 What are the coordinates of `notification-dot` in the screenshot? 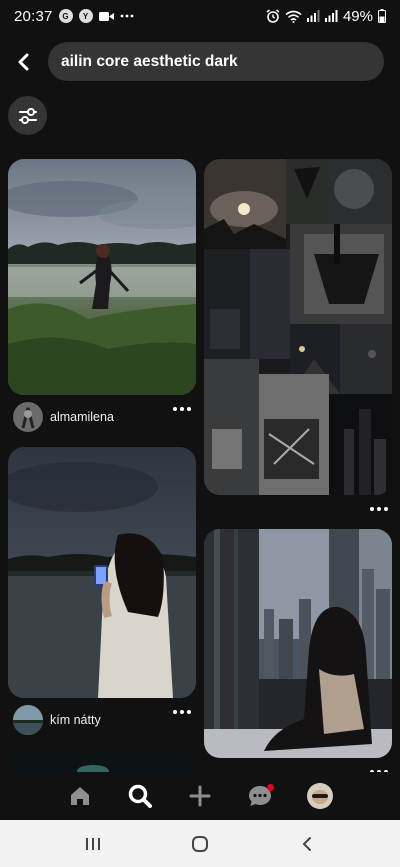 It's located at (270, 787).